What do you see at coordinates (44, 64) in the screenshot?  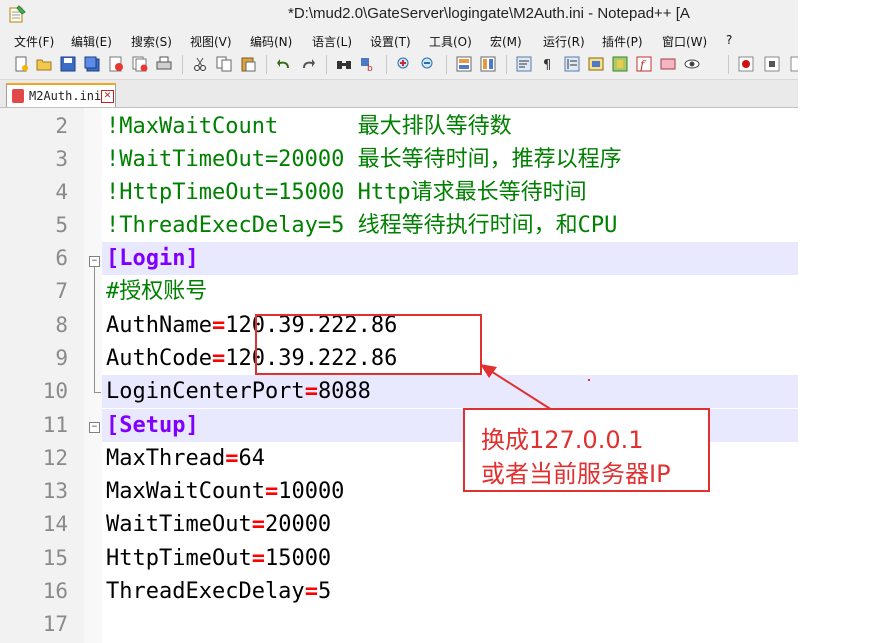 I see `open-file-icon` at bounding box center [44, 64].